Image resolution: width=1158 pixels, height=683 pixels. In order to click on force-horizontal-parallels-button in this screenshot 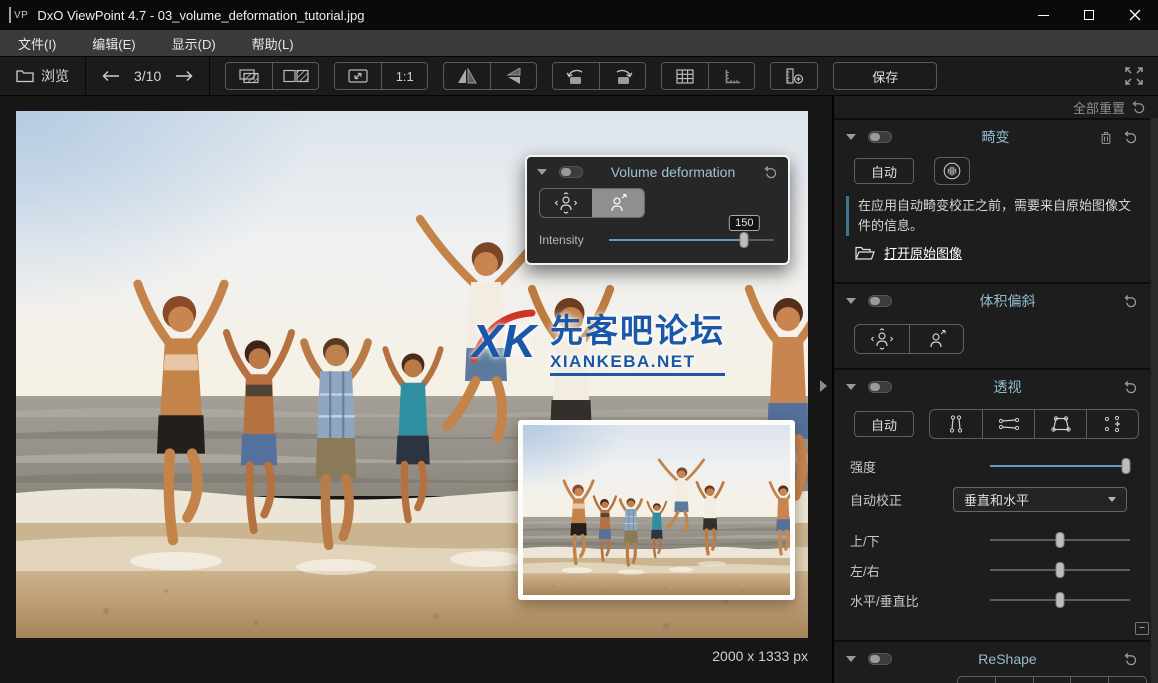, I will do `click(1008, 424)`.